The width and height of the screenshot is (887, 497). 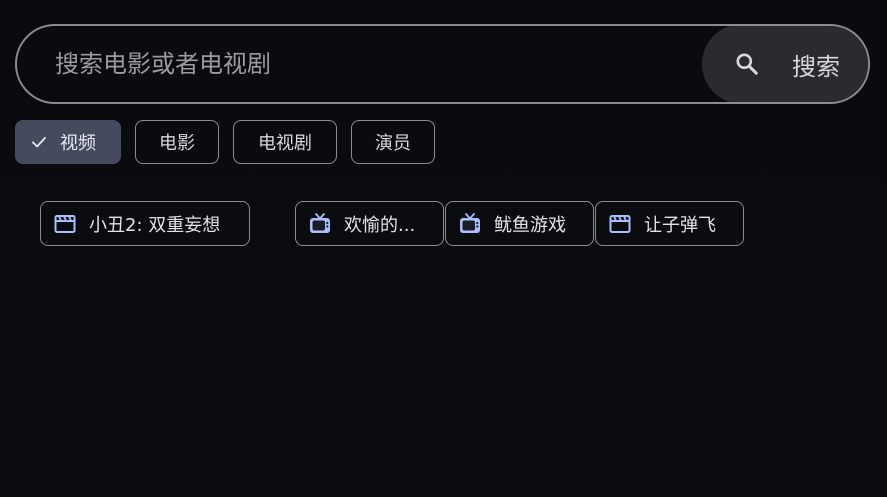 I want to click on filter-chip-label: 电影, so click(x=177, y=143).